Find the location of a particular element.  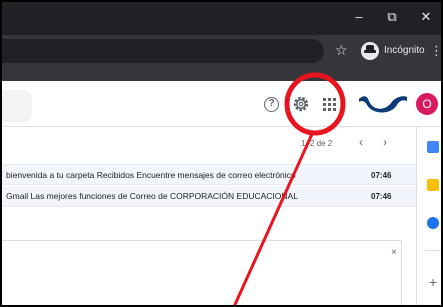

next-page-button: › is located at coordinates (385, 142).